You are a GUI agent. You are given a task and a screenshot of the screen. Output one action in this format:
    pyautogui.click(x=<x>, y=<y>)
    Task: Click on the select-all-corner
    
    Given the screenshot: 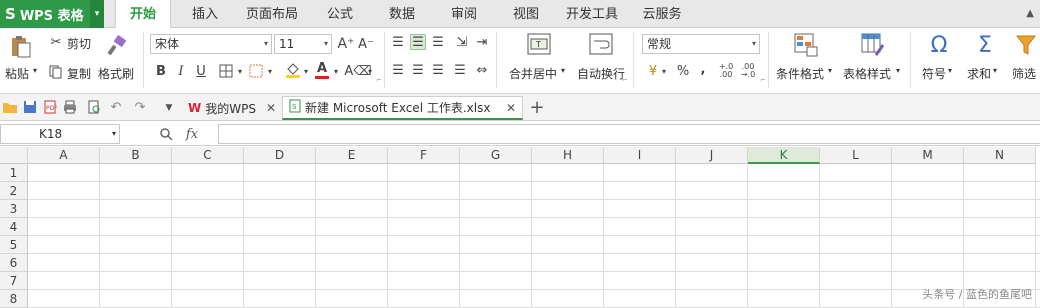 What is the action you would take?
    pyautogui.click(x=14, y=155)
    